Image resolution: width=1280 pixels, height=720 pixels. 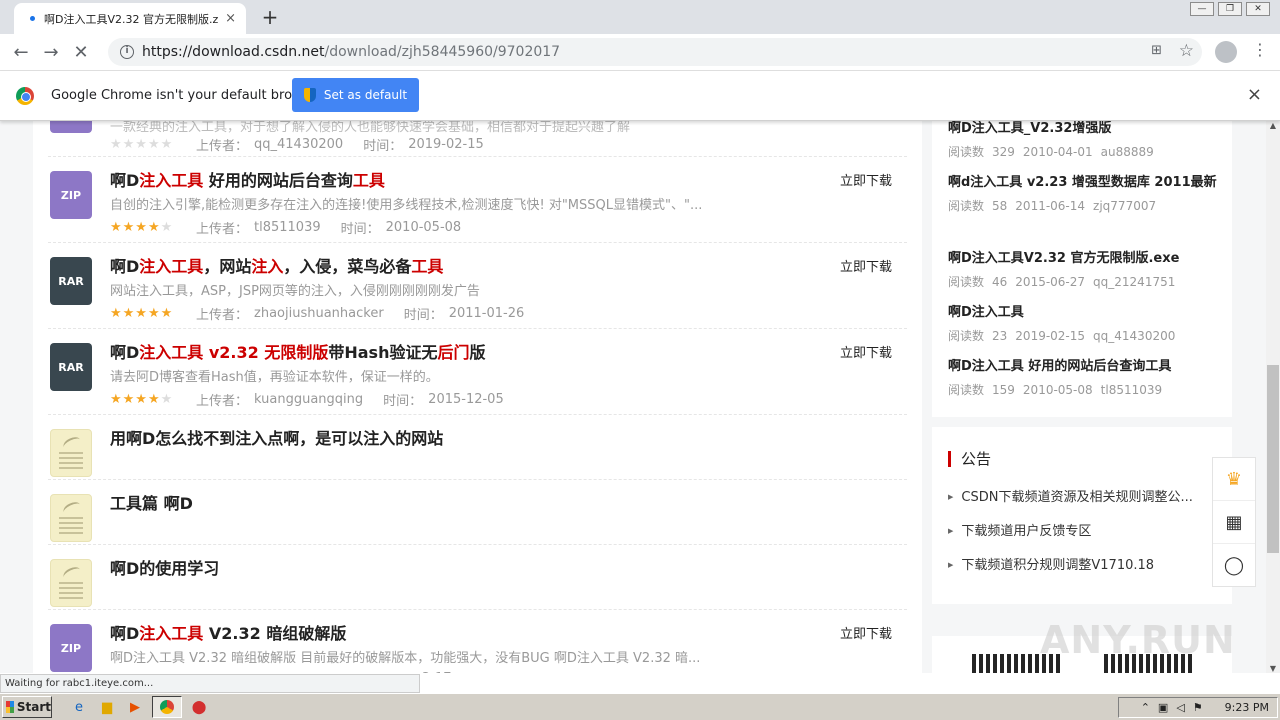 What do you see at coordinates (10, 707) in the screenshot?
I see `windows-logo-icon` at bounding box center [10, 707].